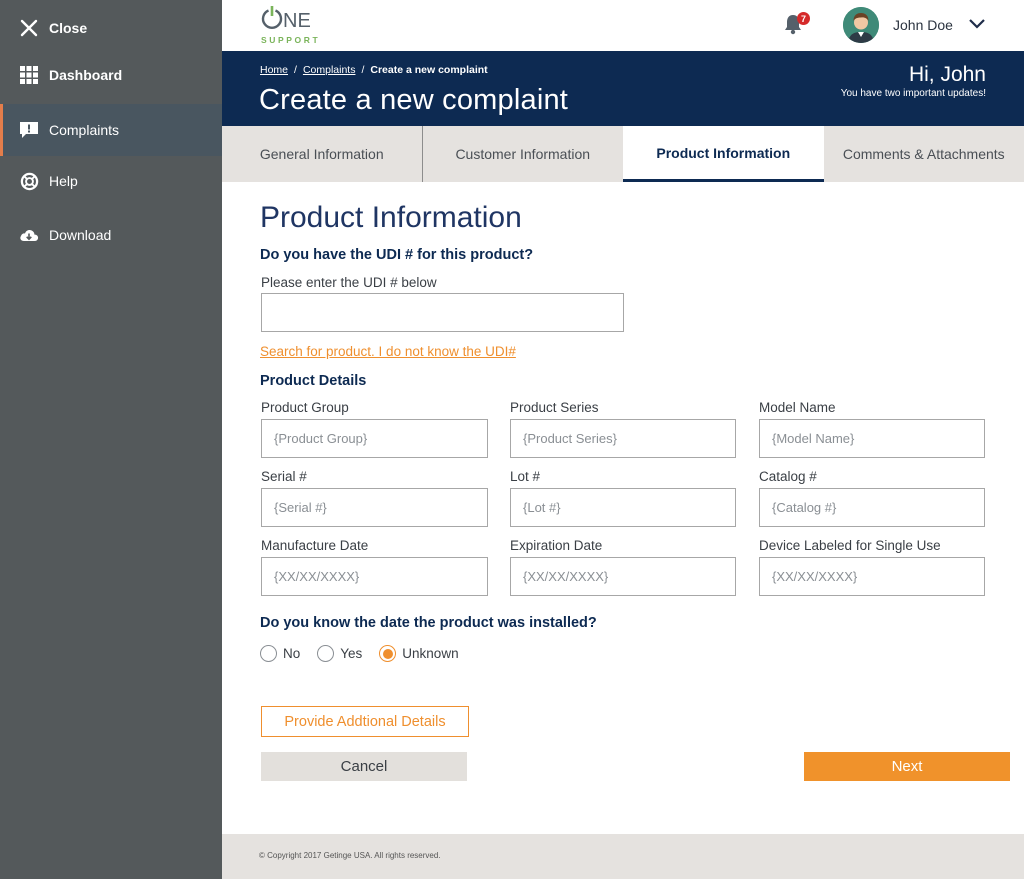  Describe the element at coordinates (872, 576) in the screenshot. I see `single-use-field: {XX/XX/XXXX}` at that location.